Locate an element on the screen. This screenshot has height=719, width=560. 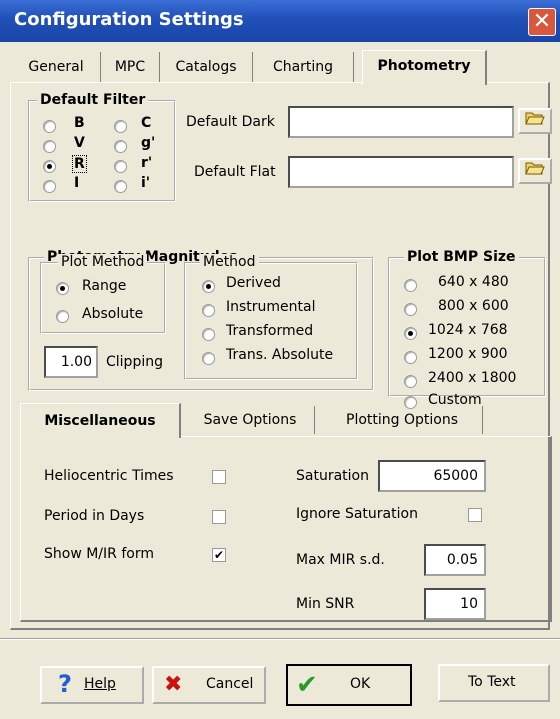
help-icon: ? is located at coordinates (65, 684).